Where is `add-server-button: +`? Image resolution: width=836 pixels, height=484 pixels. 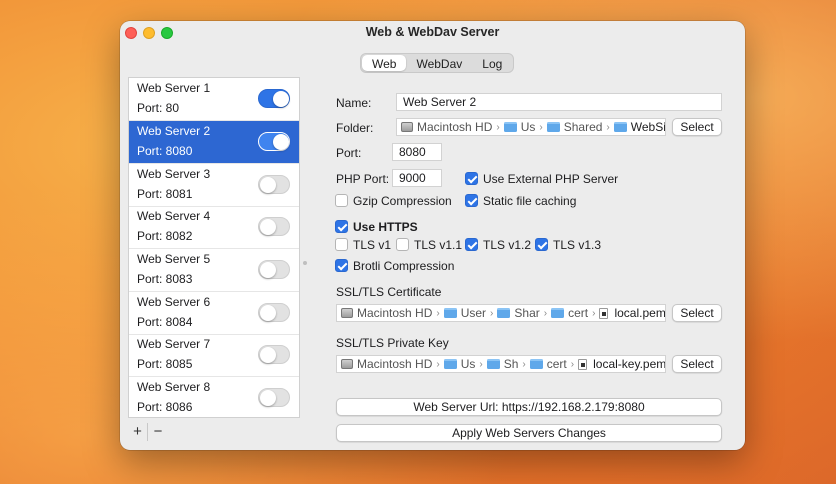
add-server-button: + is located at coordinates (138, 432).